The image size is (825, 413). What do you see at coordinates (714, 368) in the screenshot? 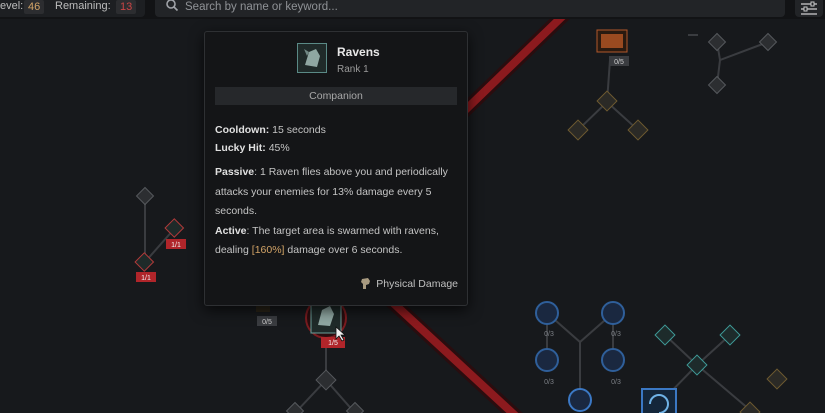
I see `passive-nodes-teal` at bounding box center [714, 368].